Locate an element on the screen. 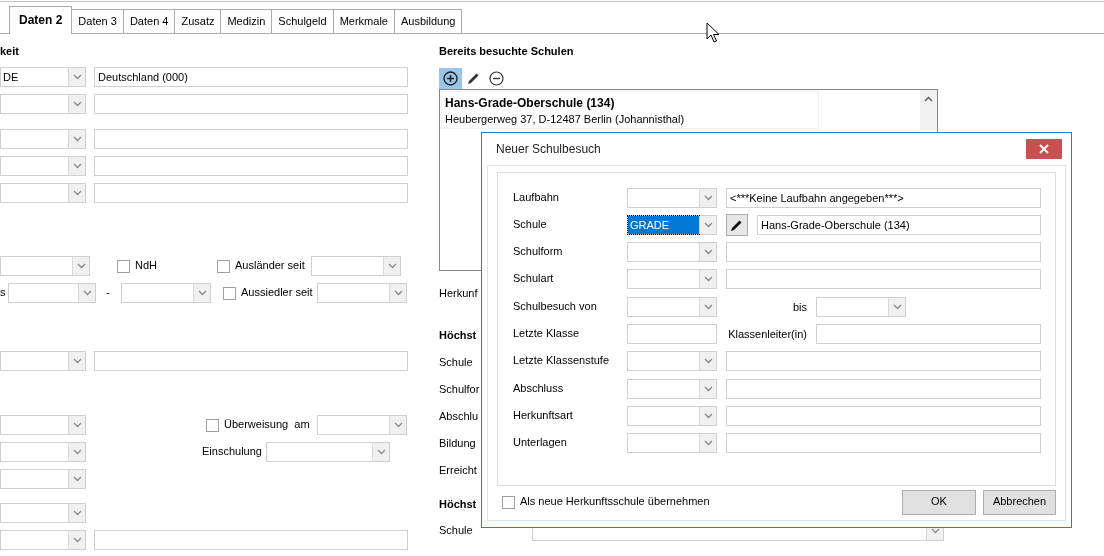 The height and width of the screenshot is (556, 1104). edit-button is located at coordinates (737, 225).